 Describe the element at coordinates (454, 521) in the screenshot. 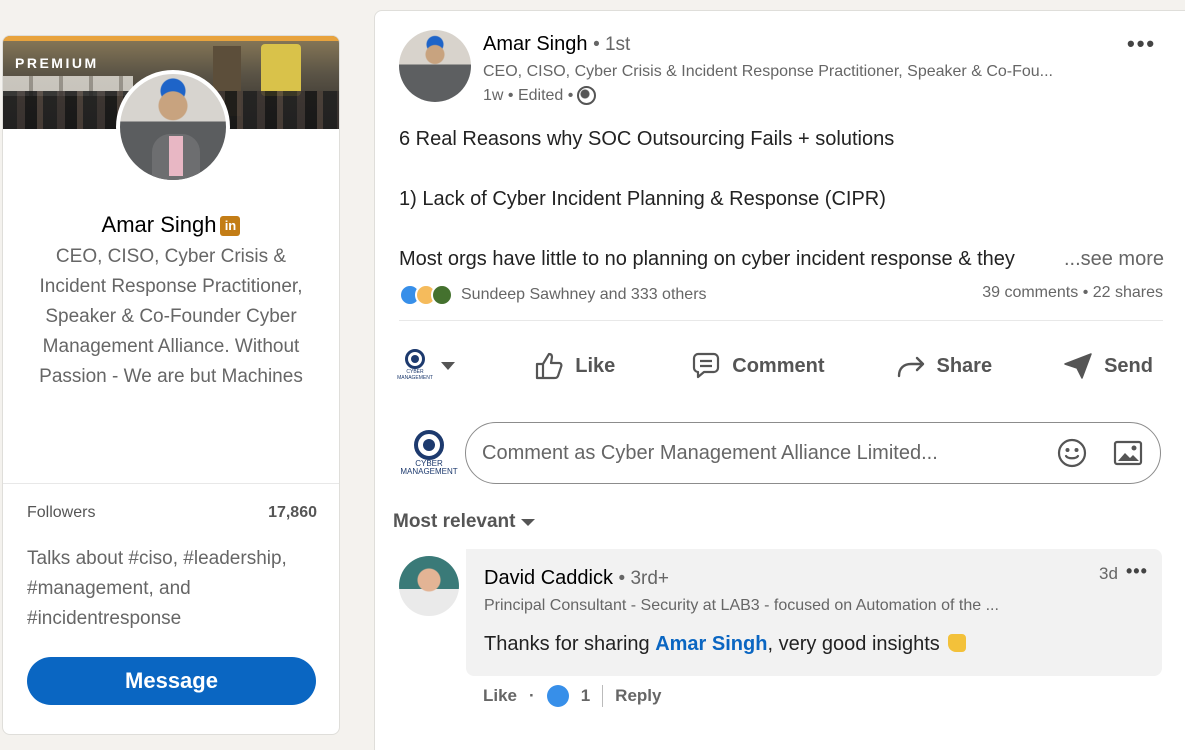

I see `sort-label: Most relevant` at that location.